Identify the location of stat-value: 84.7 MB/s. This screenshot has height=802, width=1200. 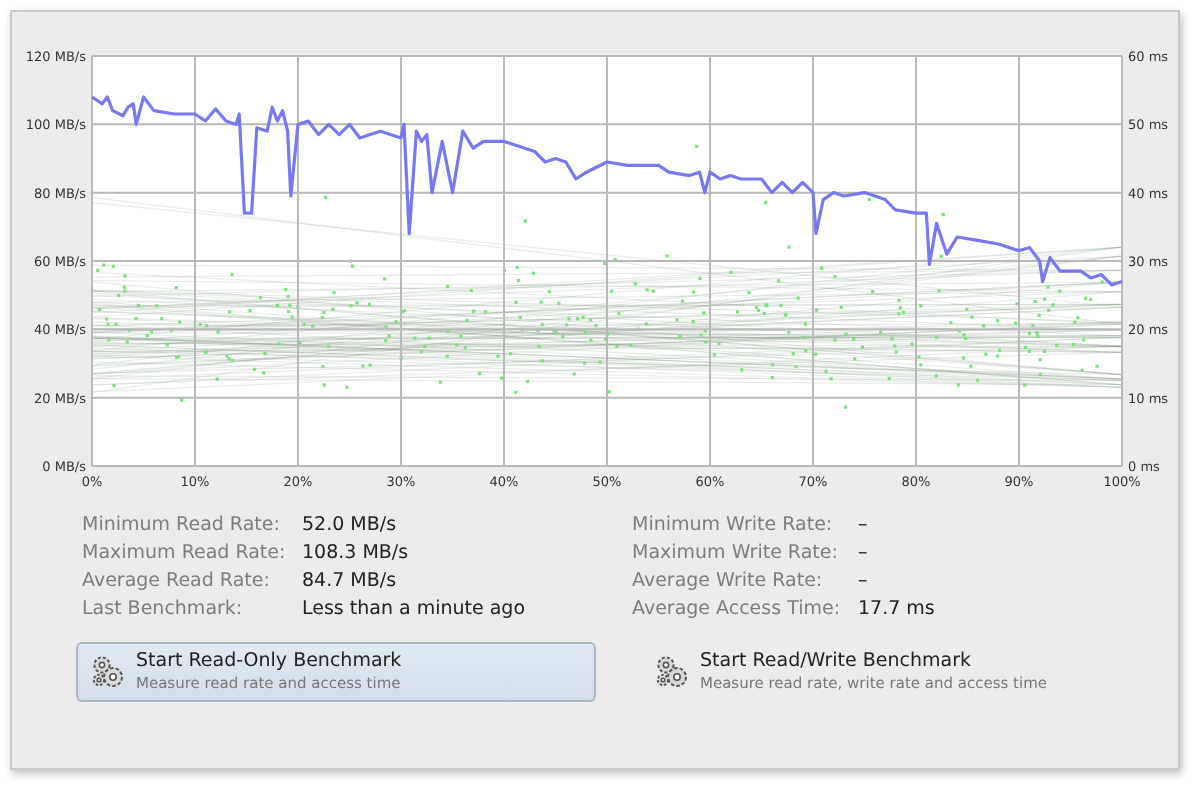
(350, 581).